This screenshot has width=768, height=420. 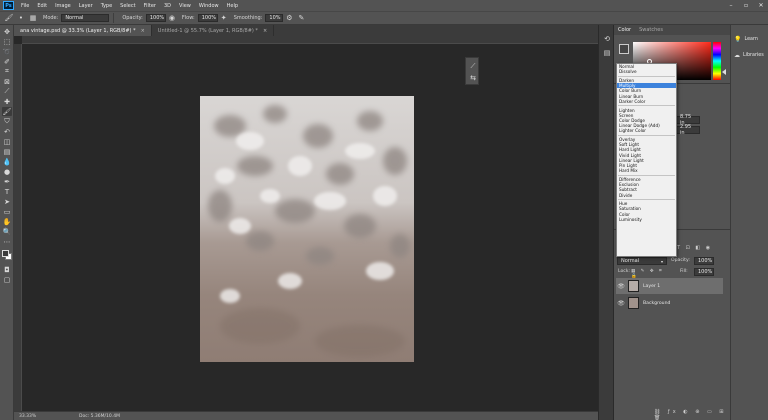 What do you see at coordinates (7, 161) in the screenshot?
I see `blur-tool-icon: 💧` at bounding box center [7, 161].